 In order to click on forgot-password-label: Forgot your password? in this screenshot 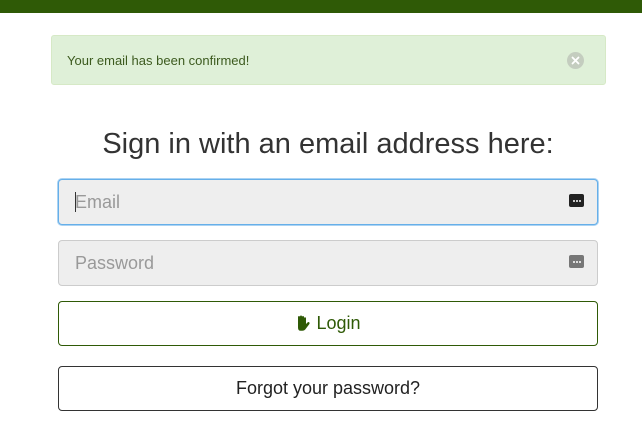, I will do `click(328, 388)`.